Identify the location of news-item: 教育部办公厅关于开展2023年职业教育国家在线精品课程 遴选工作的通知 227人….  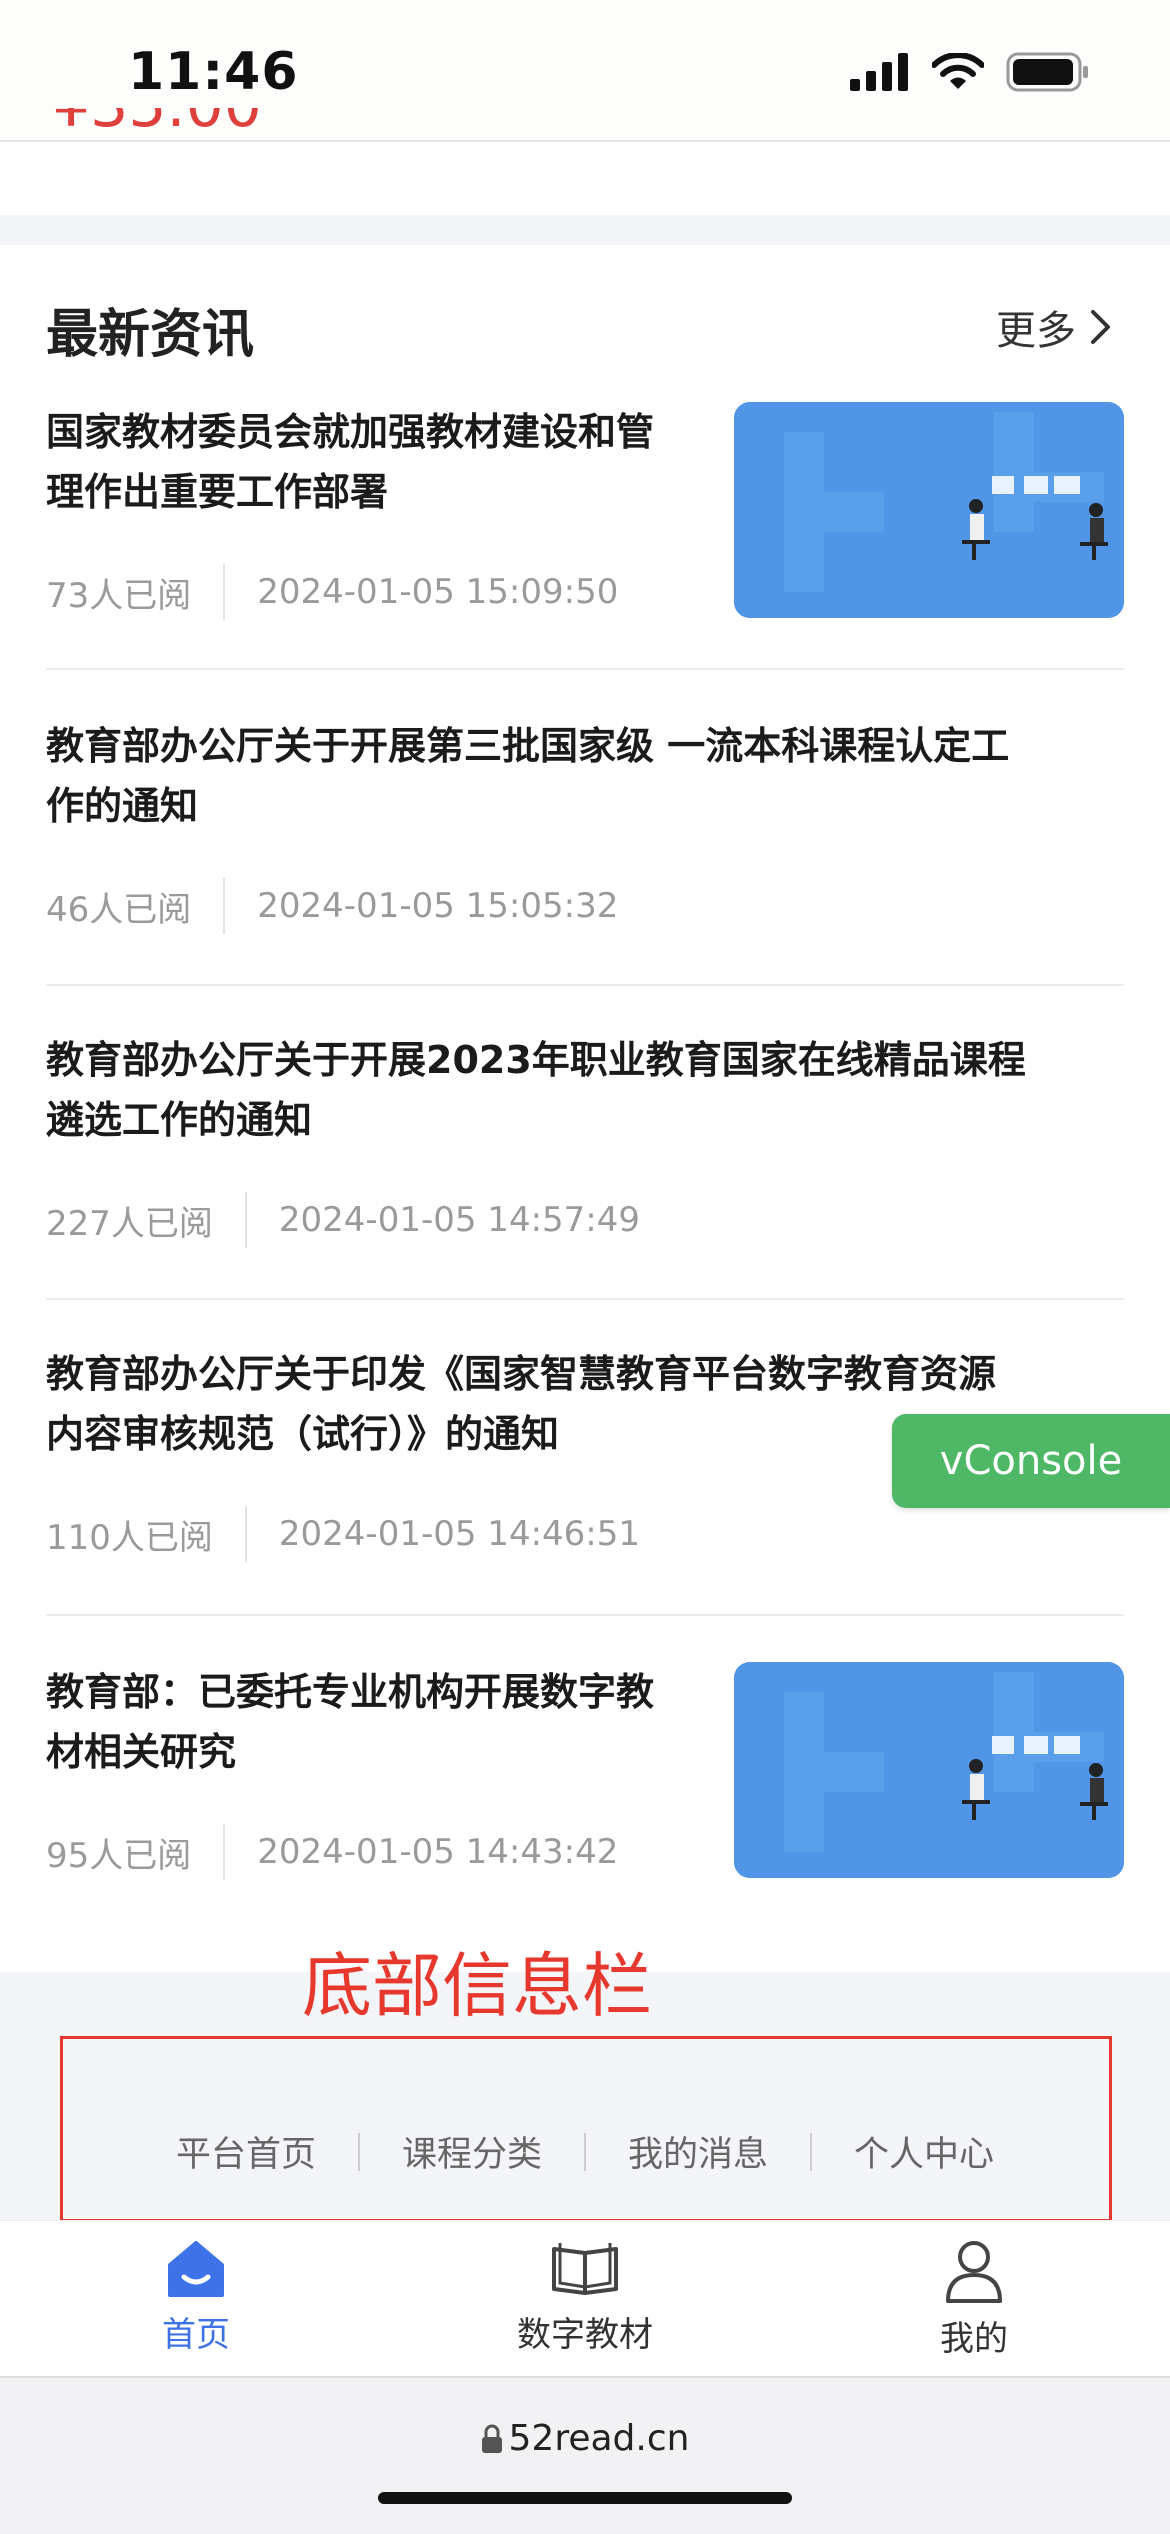
(585, 1165).